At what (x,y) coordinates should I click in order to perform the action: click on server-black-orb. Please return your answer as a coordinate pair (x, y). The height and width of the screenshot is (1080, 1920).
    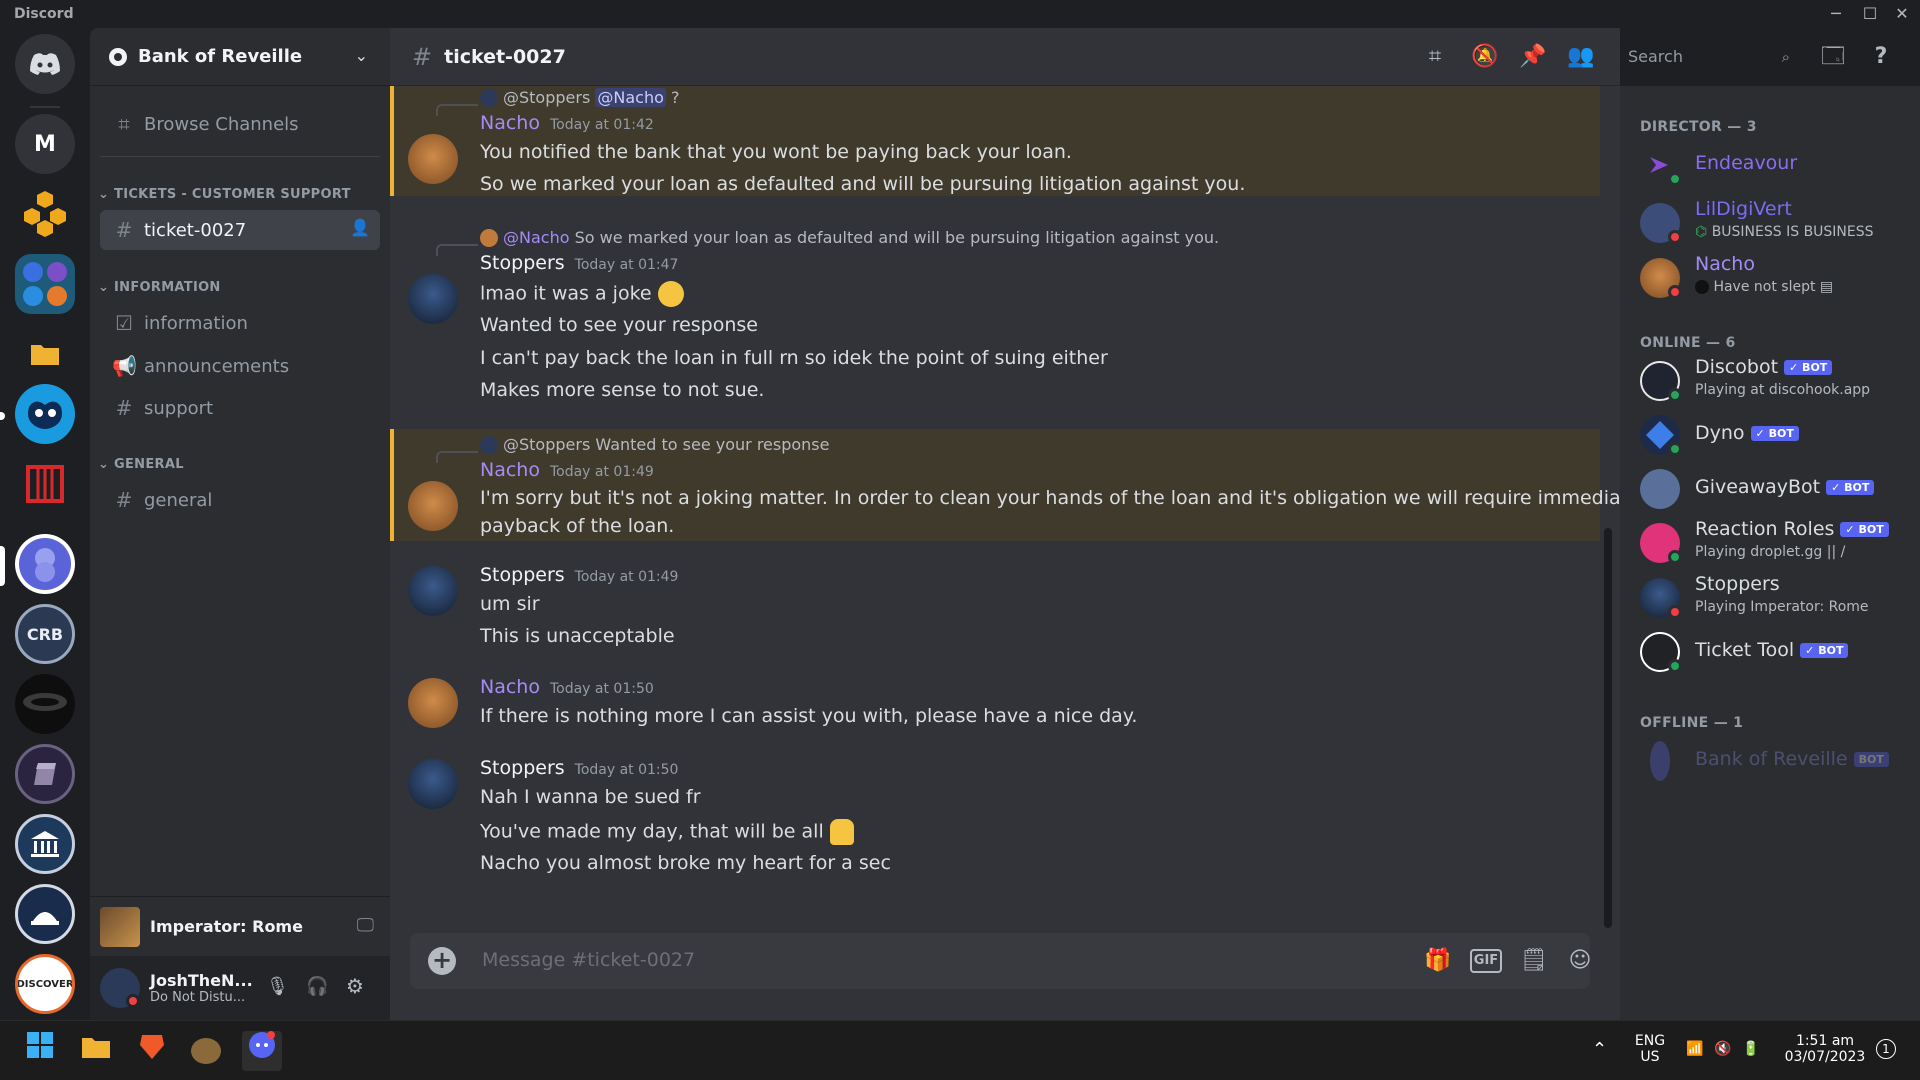
    Looking at the image, I should click on (45, 704).